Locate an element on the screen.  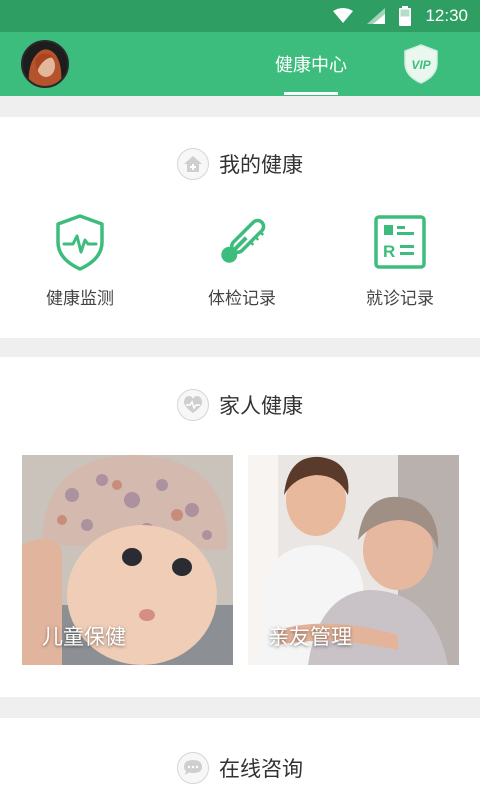
app-header: 健康中心 VIP is located at coordinates (240, 64).